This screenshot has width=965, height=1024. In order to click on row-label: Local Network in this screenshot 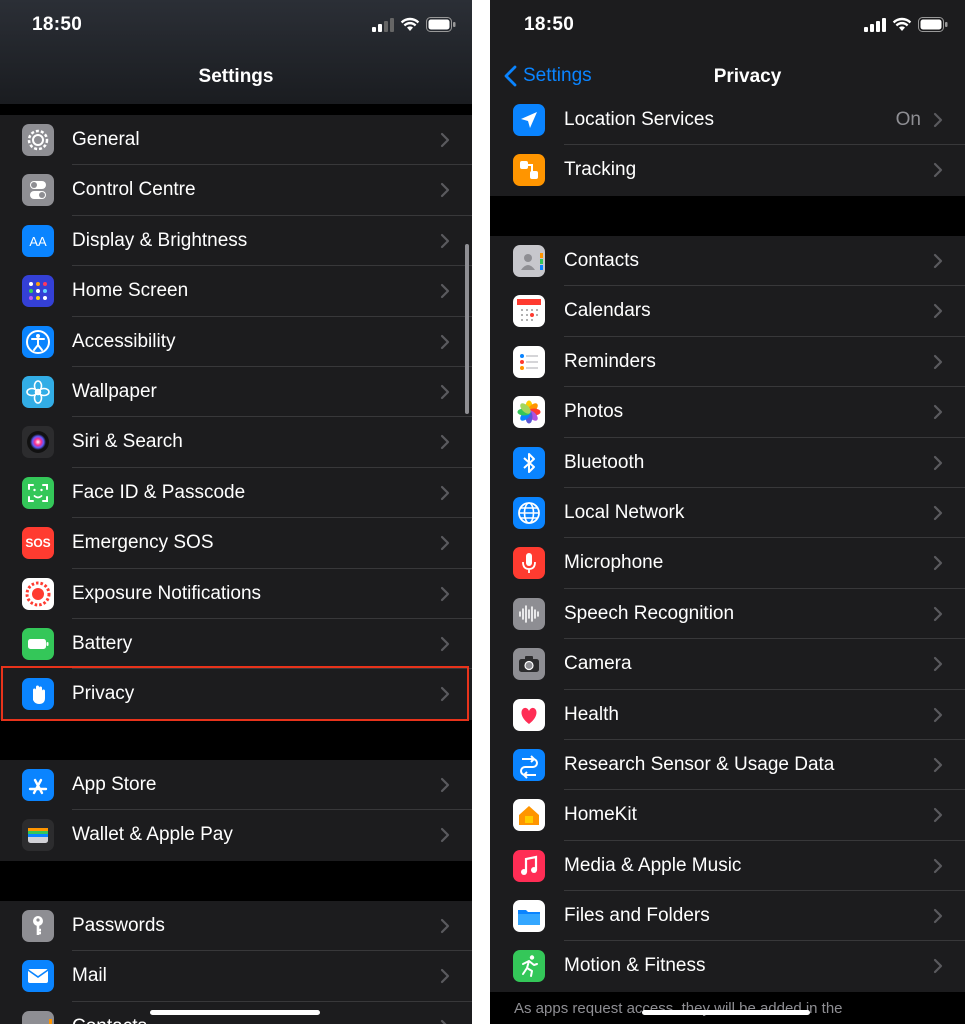, I will do `click(624, 512)`.